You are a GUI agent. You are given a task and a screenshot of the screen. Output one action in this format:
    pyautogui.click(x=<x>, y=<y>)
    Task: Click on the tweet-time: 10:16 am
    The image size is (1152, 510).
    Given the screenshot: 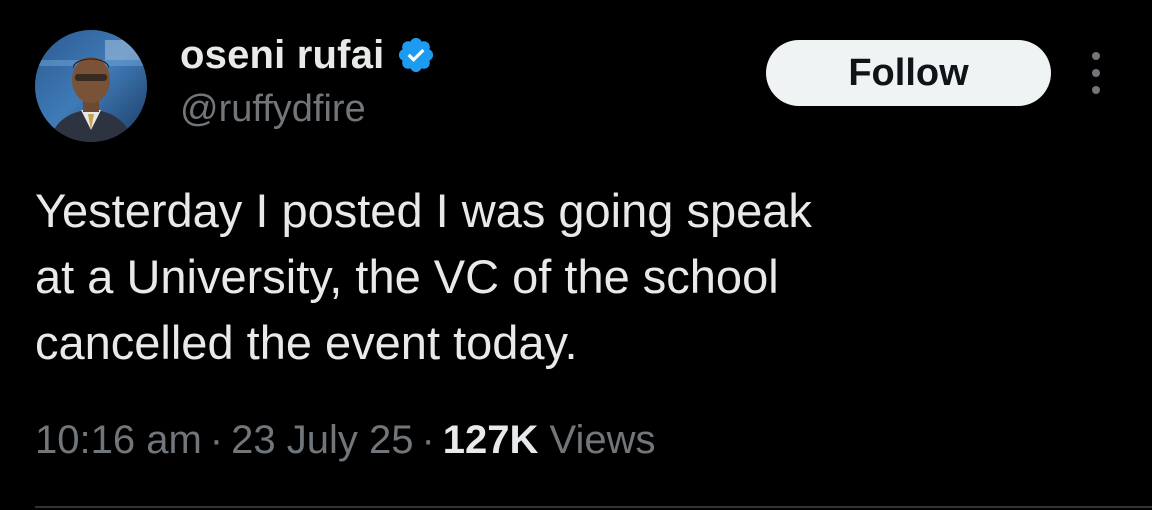 What is the action you would take?
    pyautogui.click(x=118, y=440)
    